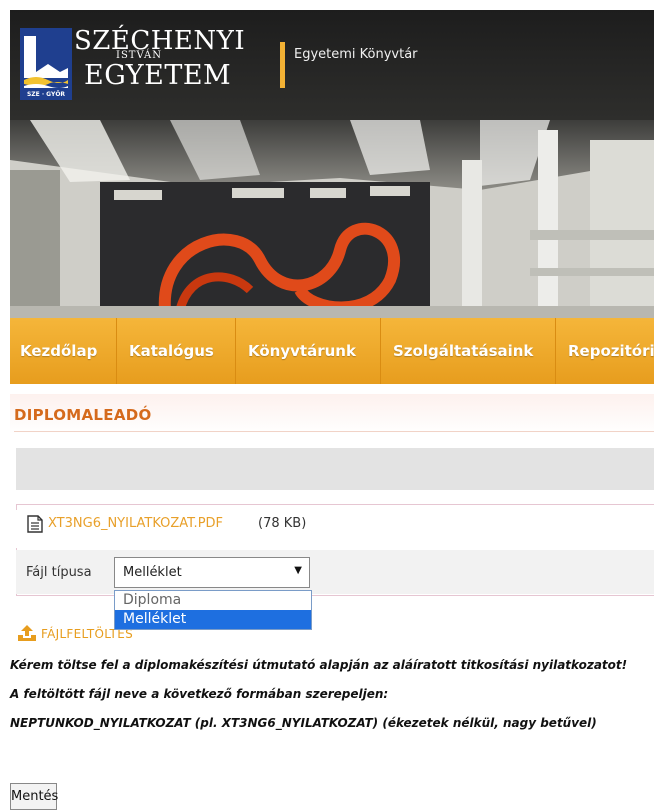 This screenshot has width=654, height=812. Describe the element at coordinates (335, 469) in the screenshot. I see `info-bar` at that location.